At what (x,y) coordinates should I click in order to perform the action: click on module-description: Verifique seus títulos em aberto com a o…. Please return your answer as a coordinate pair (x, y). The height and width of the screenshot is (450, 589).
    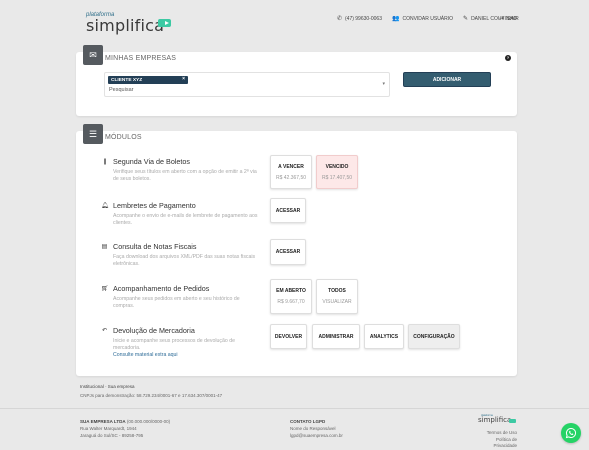
    Looking at the image, I should click on (185, 175).